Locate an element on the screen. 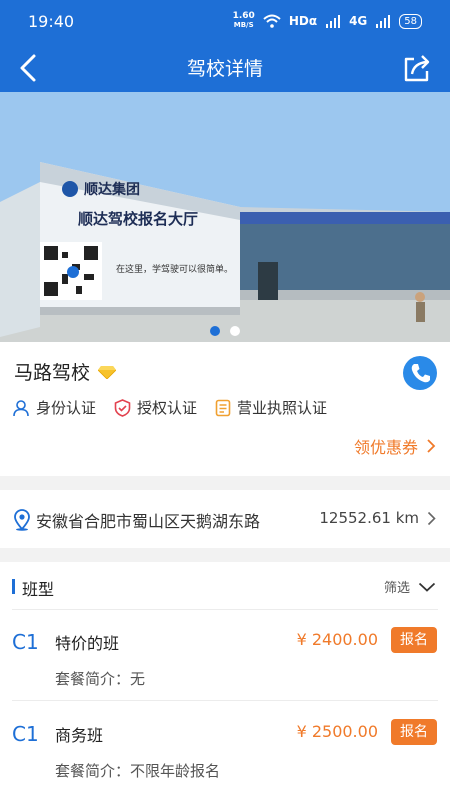 Image resolution: width=450 pixels, height=800 pixels. class-item: C1 特价的班 ¥ 2400.00 报名 套餐简介：无 is located at coordinates (225, 655).